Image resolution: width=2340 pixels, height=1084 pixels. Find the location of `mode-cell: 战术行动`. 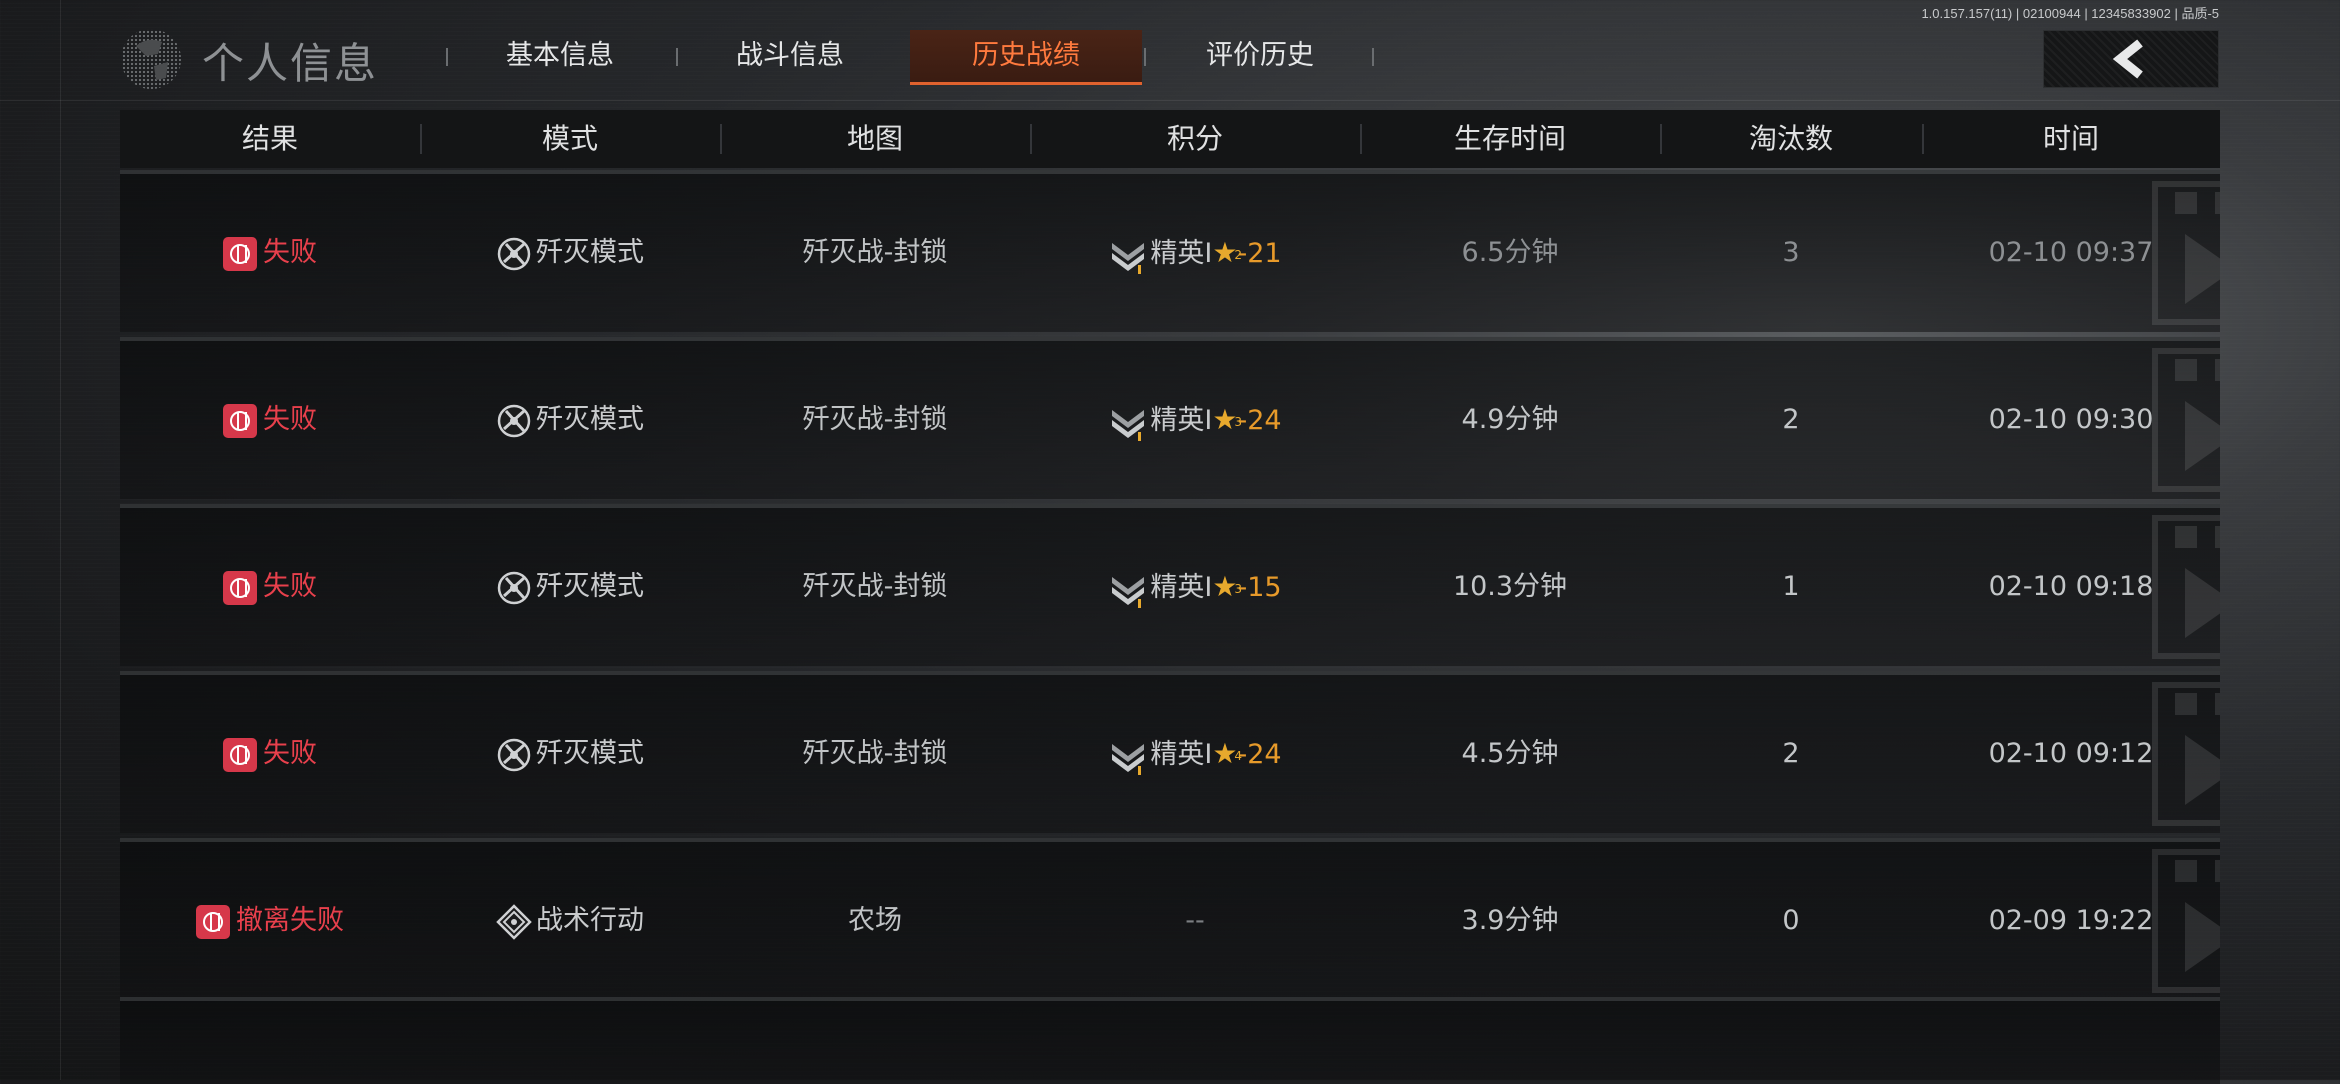

mode-cell: 战术行动 is located at coordinates (570, 921).